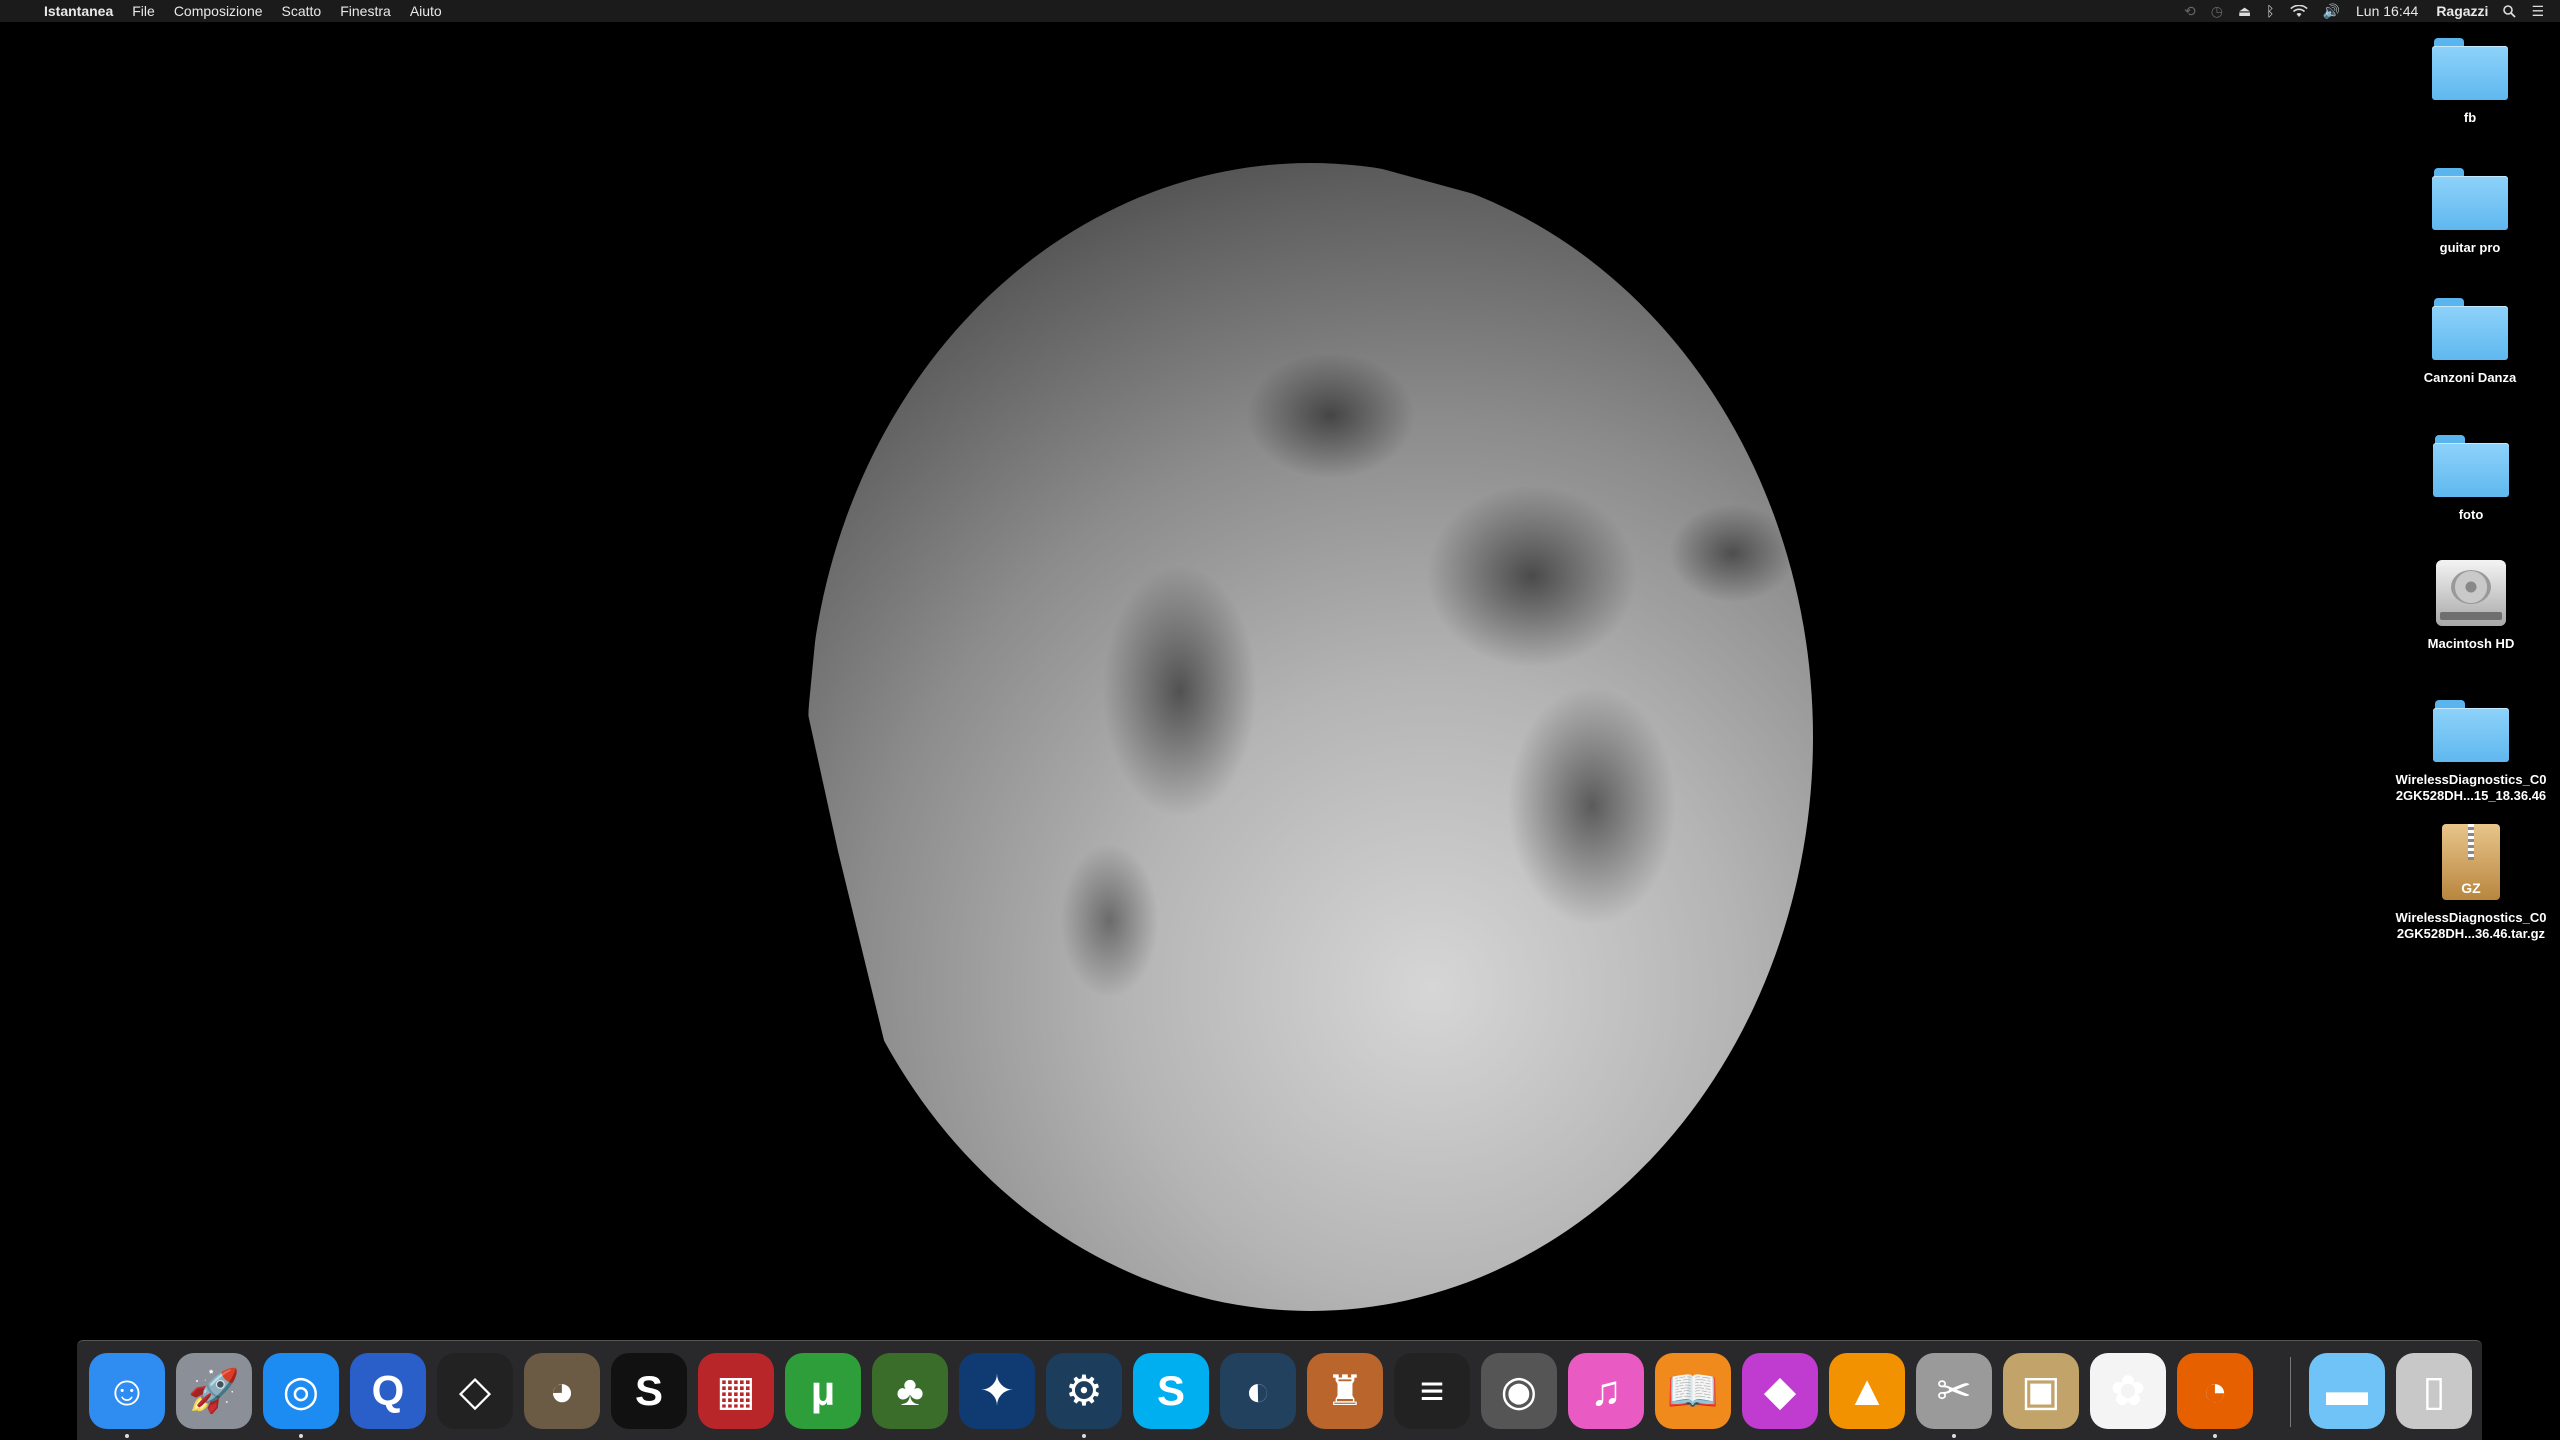 This screenshot has height=1440, width=2560. What do you see at coordinates (2217, 11) in the screenshot?
I see `time-machine-icon: ◷` at bounding box center [2217, 11].